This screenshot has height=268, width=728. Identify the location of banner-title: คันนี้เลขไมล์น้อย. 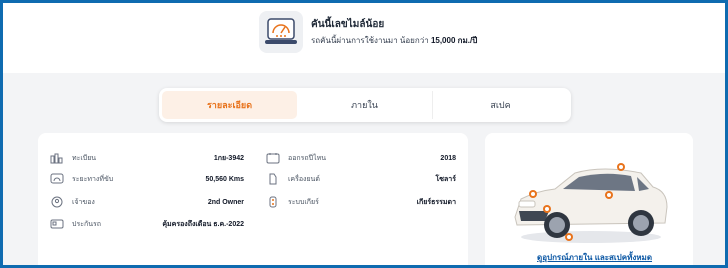
(348, 24).